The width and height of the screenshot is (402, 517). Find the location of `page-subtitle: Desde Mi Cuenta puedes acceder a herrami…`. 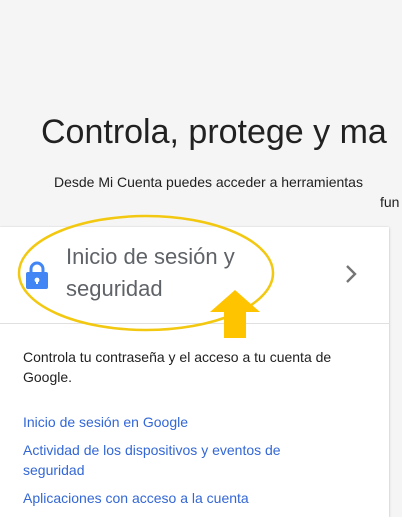

page-subtitle: Desde Mi Cuenta puedes acceder a herrami… is located at coordinates (208, 182).